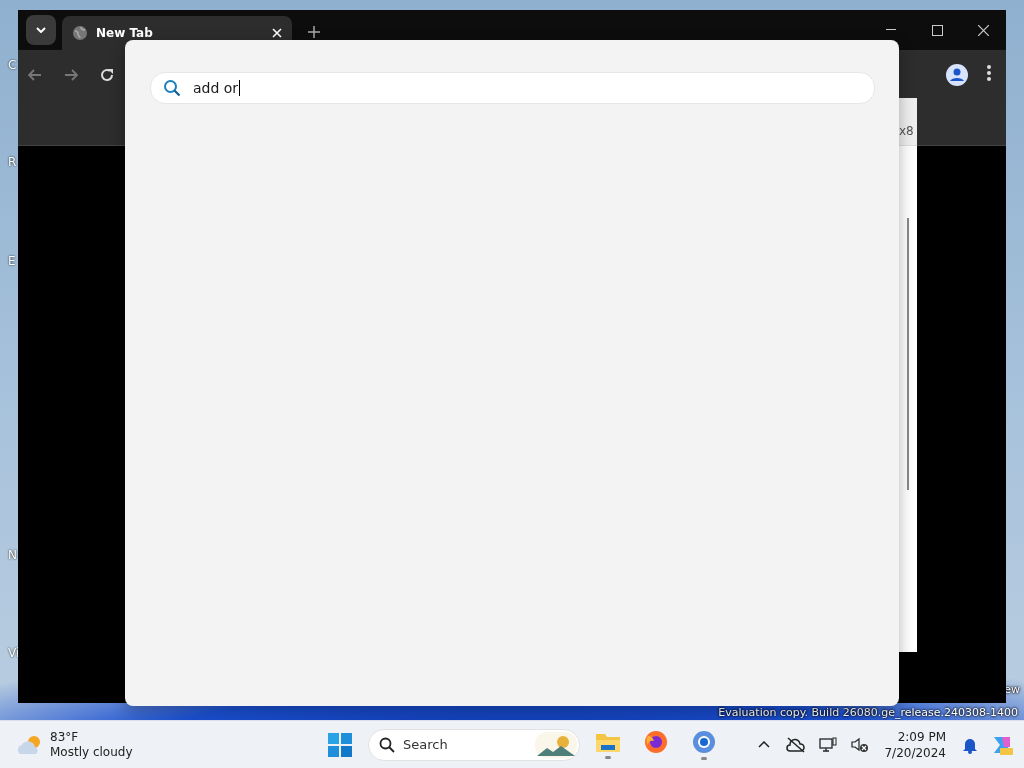 This screenshot has width=1024, height=768. I want to click on back-arrow-icon, so click(35, 75).